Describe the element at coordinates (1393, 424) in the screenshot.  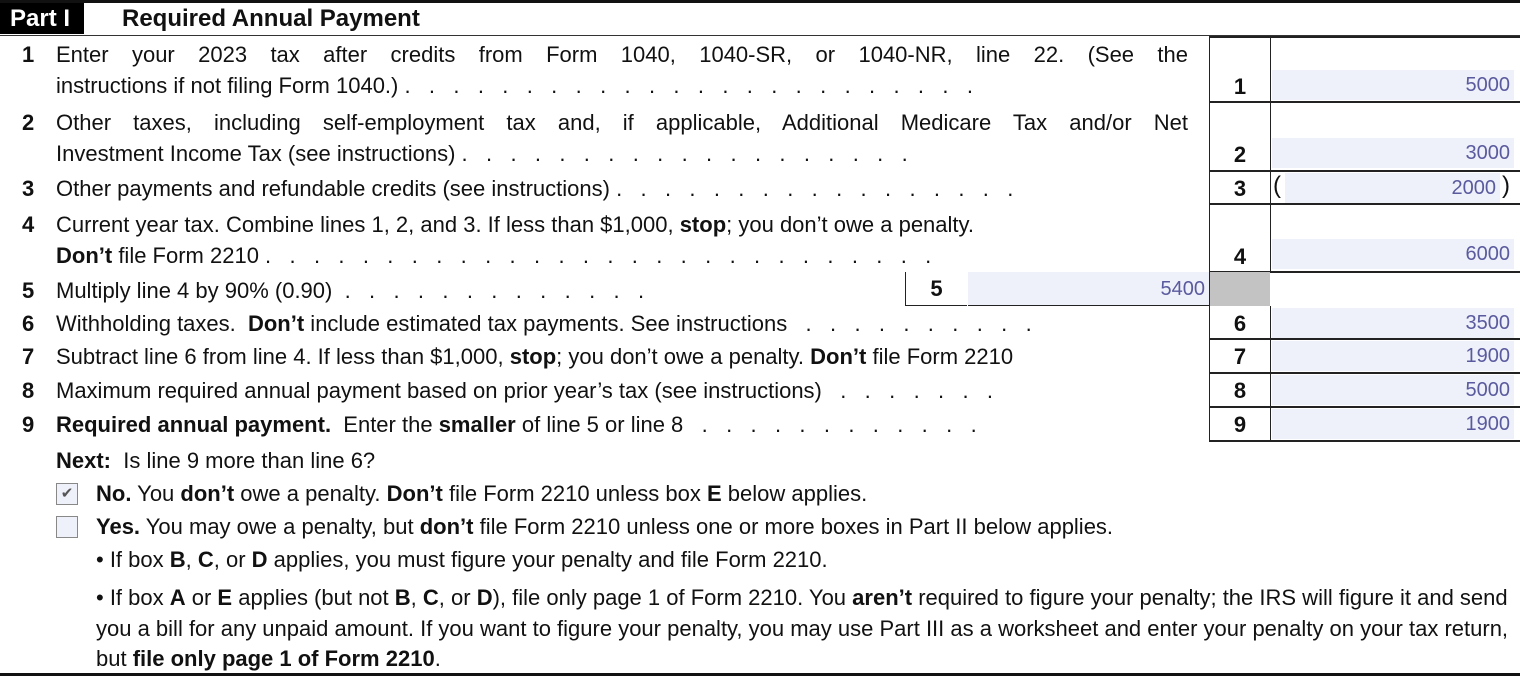
I see `line-9-amount: 1900` at that location.